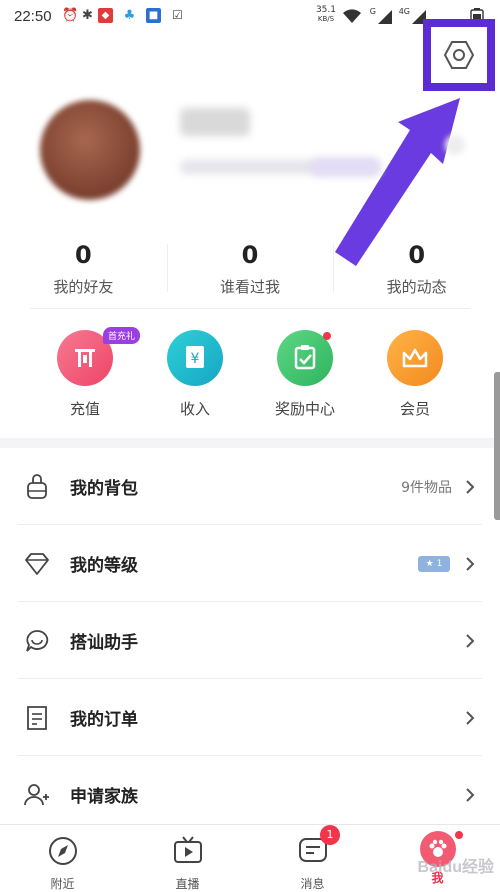 The height and width of the screenshot is (892, 500). What do you see at coordinates (250, 287) in the screenshot?
I see `stat-label: 谁看过我` at bounding box center [250, 287].